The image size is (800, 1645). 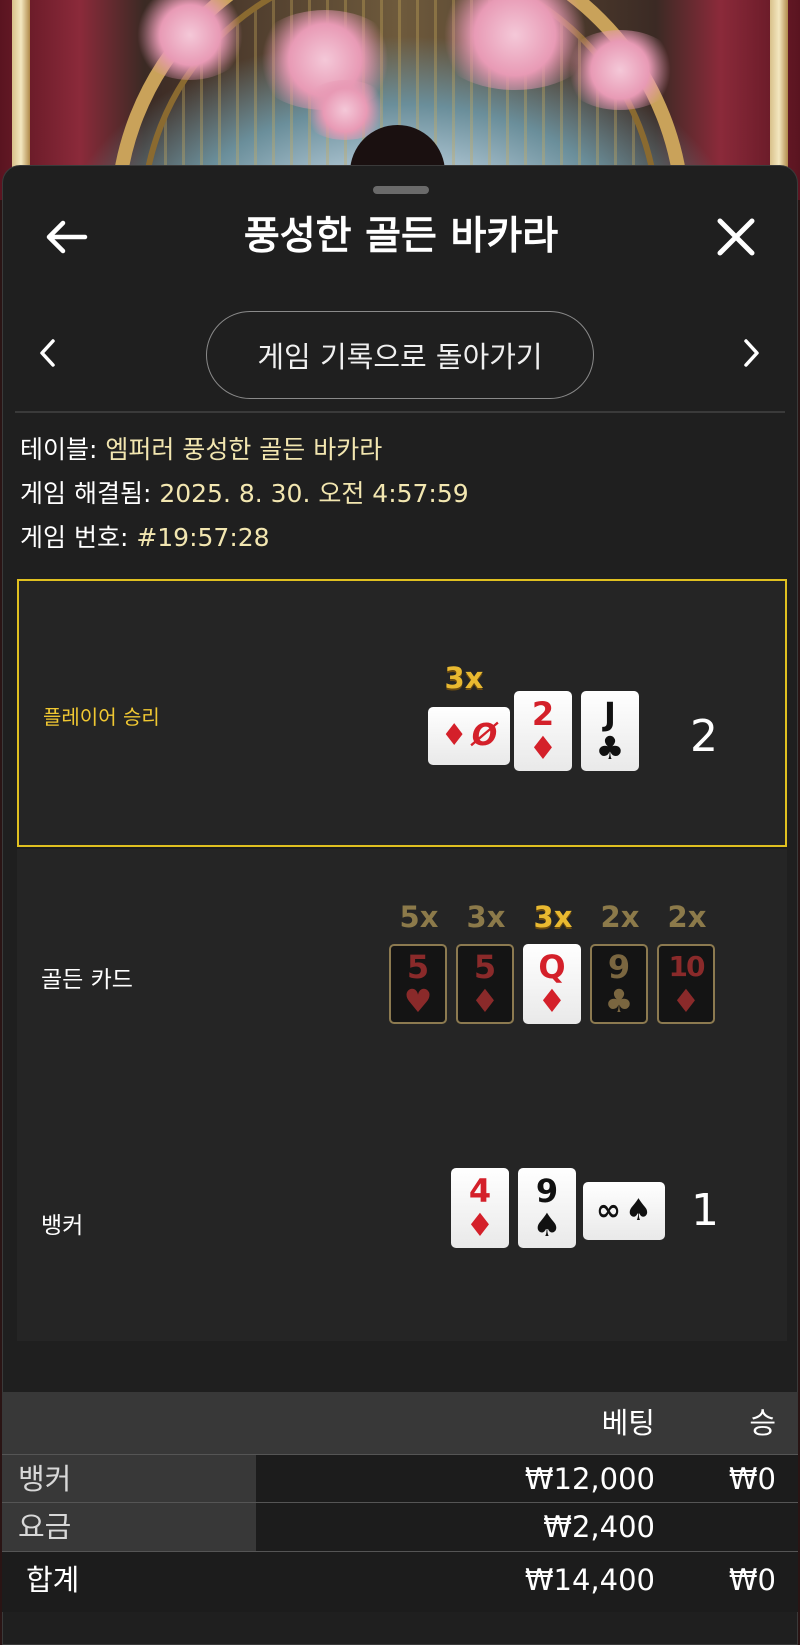 What do you see at coordinates (314, 493) in the screenshot?
I see `resolved-value: 2025. 8. 30. 오전 4:57:59` at bounding box center [314, 493].